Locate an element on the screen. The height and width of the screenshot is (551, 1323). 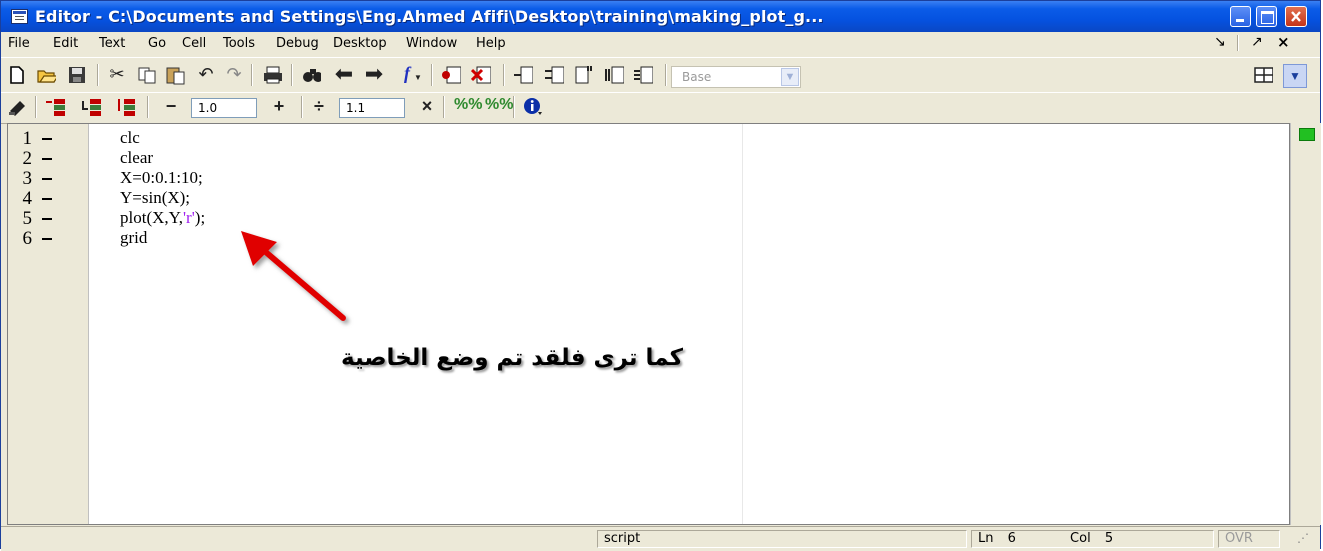
line-number: 4 is located at coordinates (27, 198).